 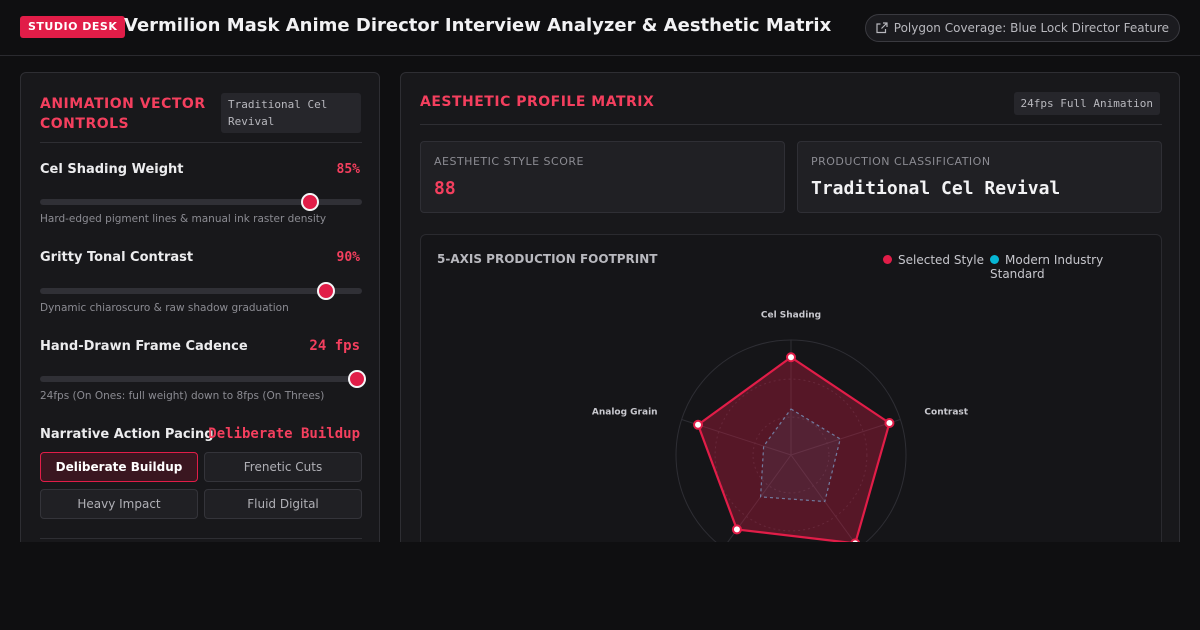 What do you see at coordinates (291, 113) in the screenshot?
I see `mode-tag: Traditional Cel Revival` at bounding box center [291, 113].